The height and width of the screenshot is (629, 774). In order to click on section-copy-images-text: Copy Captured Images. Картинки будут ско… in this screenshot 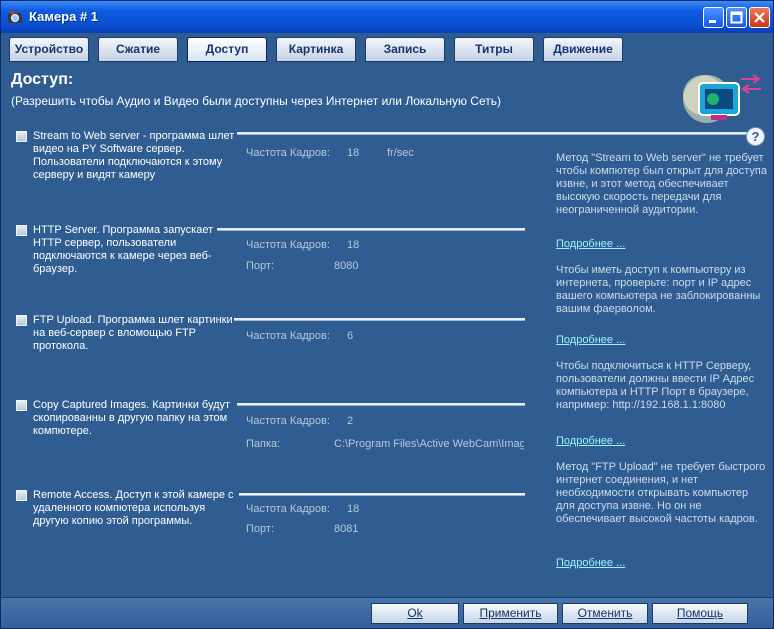, I will do `click(132, 418)`.